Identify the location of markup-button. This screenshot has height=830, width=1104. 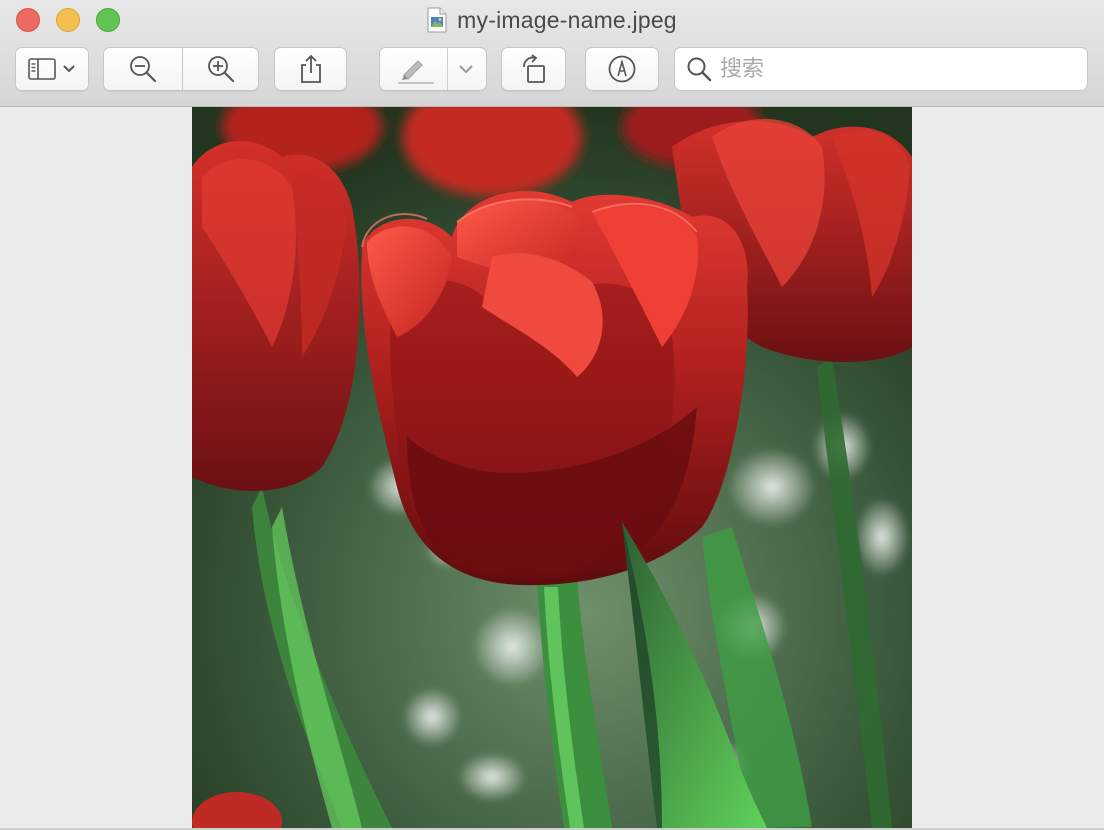
(622, 69).